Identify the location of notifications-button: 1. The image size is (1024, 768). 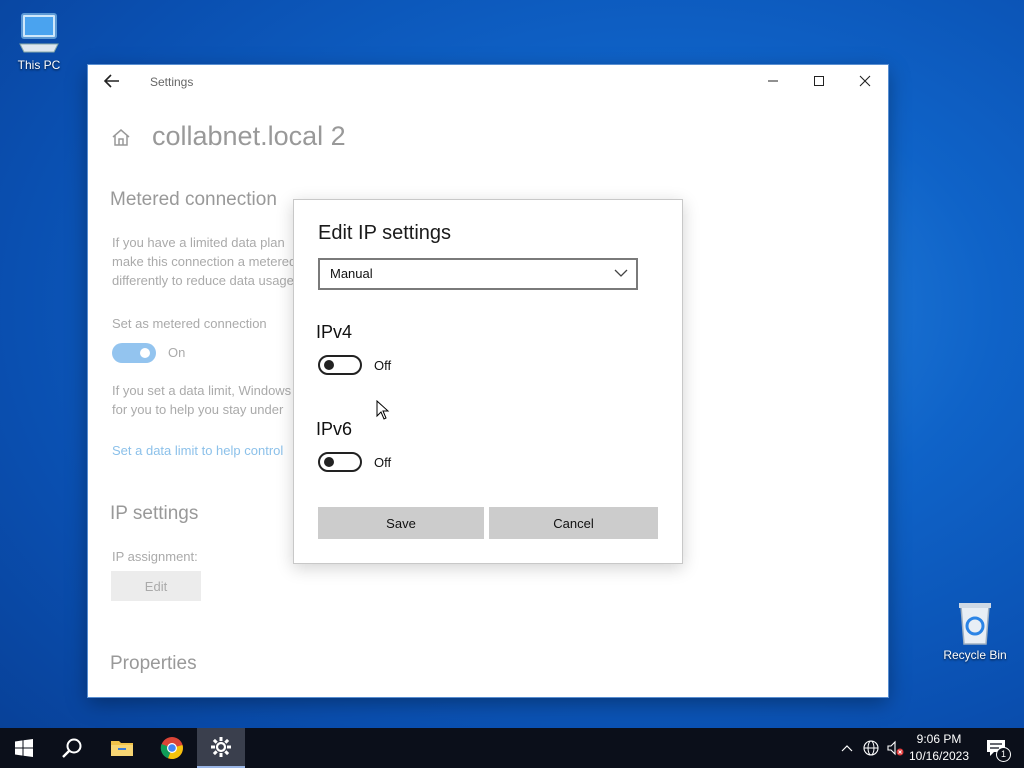
(996, 748).